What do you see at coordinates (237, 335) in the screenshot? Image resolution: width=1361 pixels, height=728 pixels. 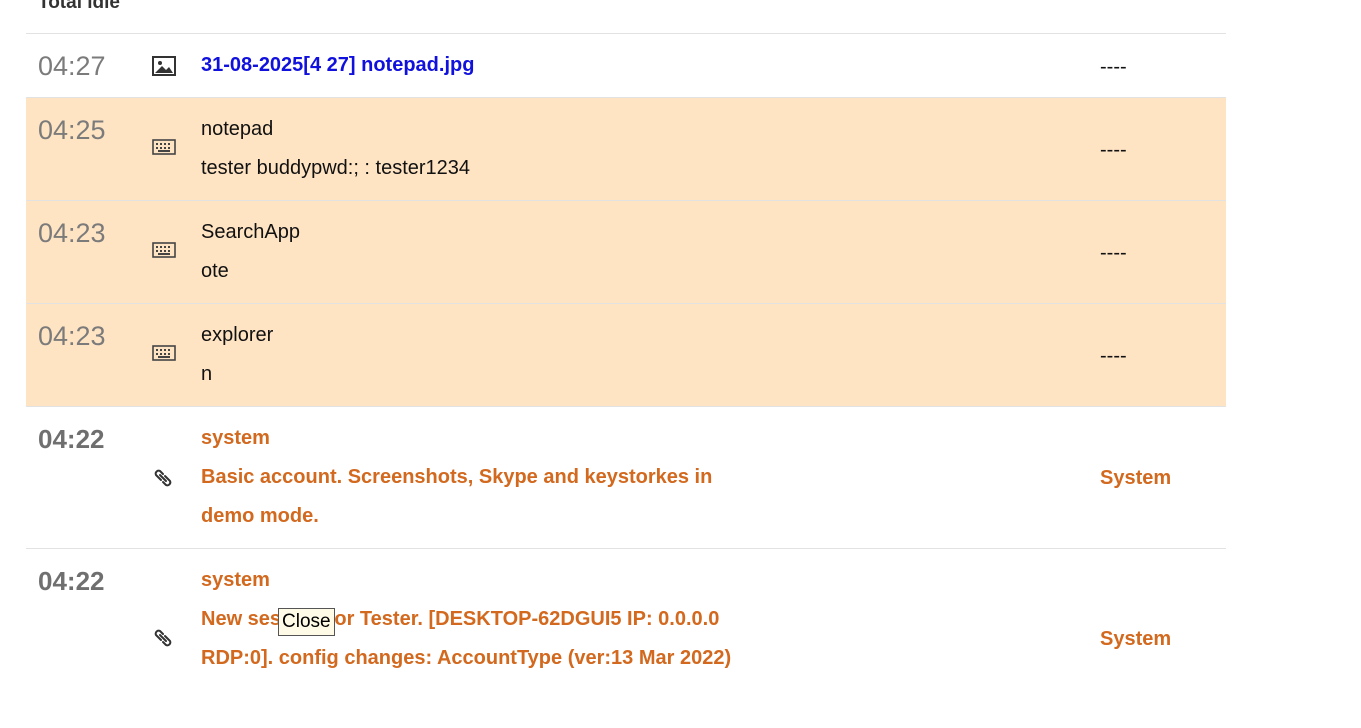 I see `row-title: explorer` at bounding box center [237, 335].